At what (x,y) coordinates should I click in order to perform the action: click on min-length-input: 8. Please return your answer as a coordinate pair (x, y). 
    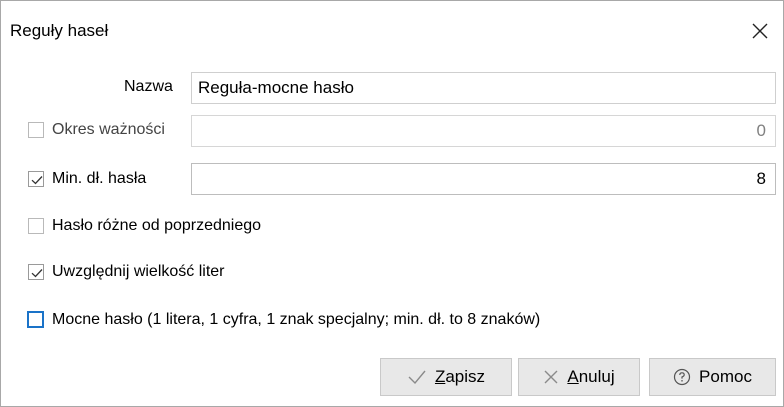
    Looking at the image, I should click on (483, 179).